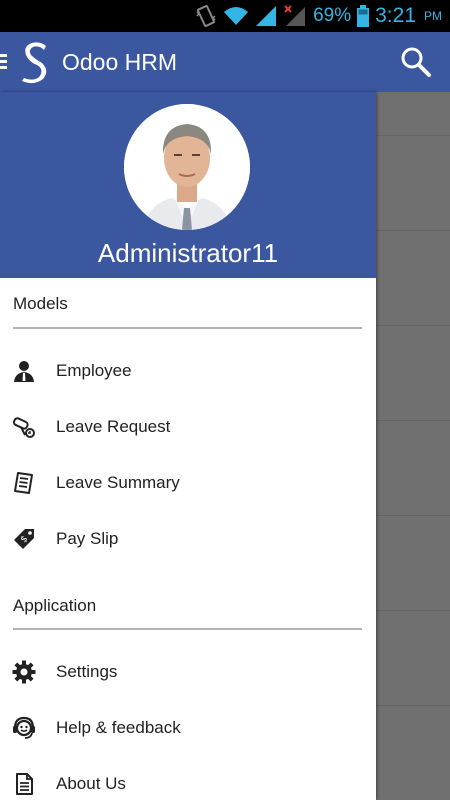 The height and width of the screenshot is (800, 450). What do you see at coordinates (118, 482) in the screenshot?
I see `menu-item-label: Leave Summary` at bounding box center [118, 482].